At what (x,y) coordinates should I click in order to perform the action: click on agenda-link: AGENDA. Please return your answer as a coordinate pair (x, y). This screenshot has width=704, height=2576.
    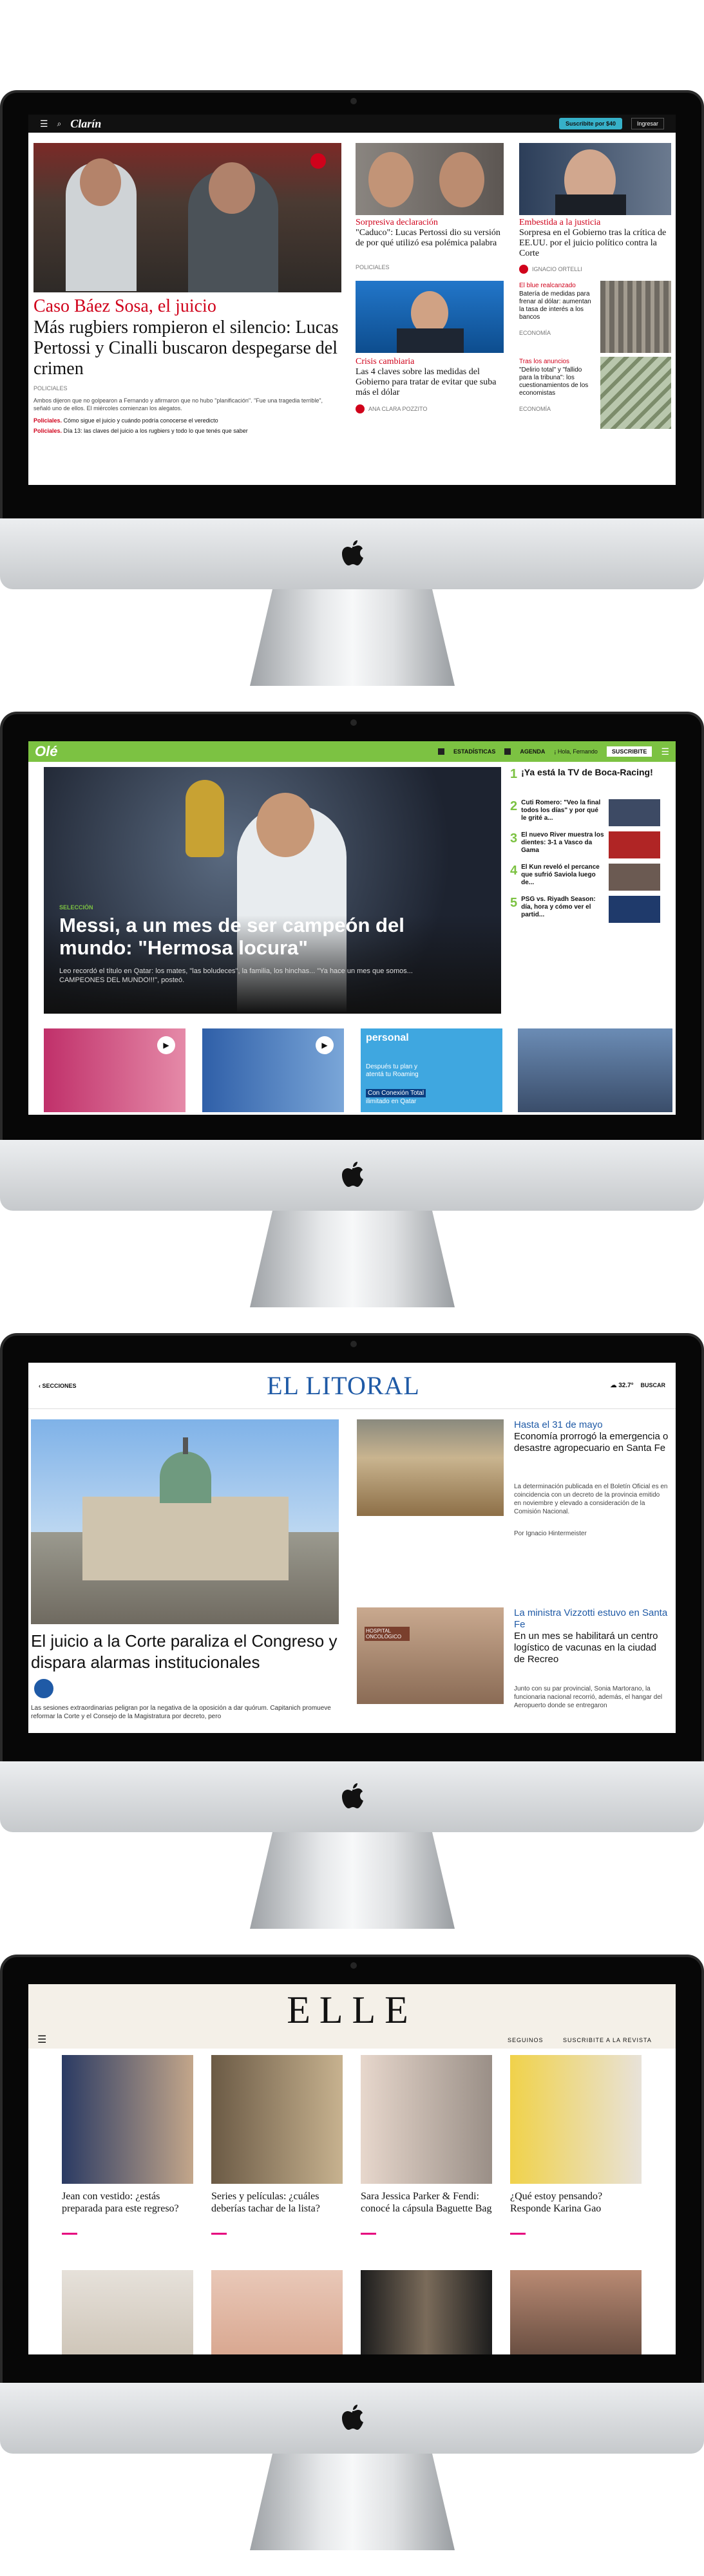
    Looking at the image, I should click on (532, 751).